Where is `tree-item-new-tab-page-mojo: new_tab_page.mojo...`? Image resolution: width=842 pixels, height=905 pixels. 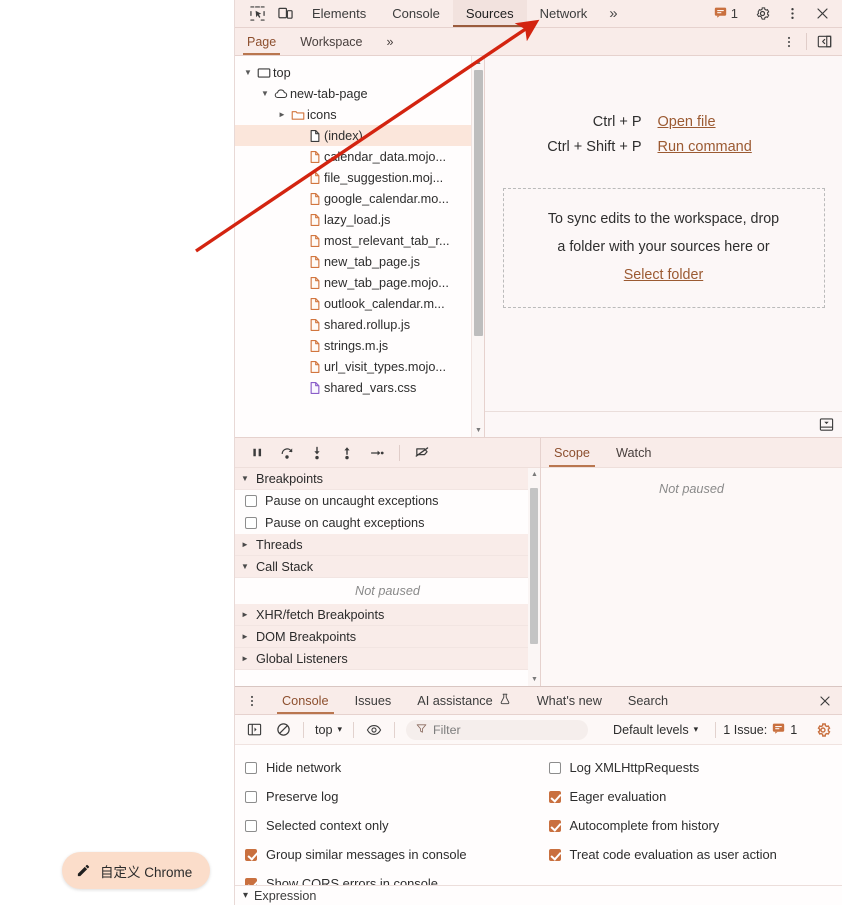 tree-item-new-tab-page-mojo: new_tab_page.mojo... is located at coordinates (359, 282).